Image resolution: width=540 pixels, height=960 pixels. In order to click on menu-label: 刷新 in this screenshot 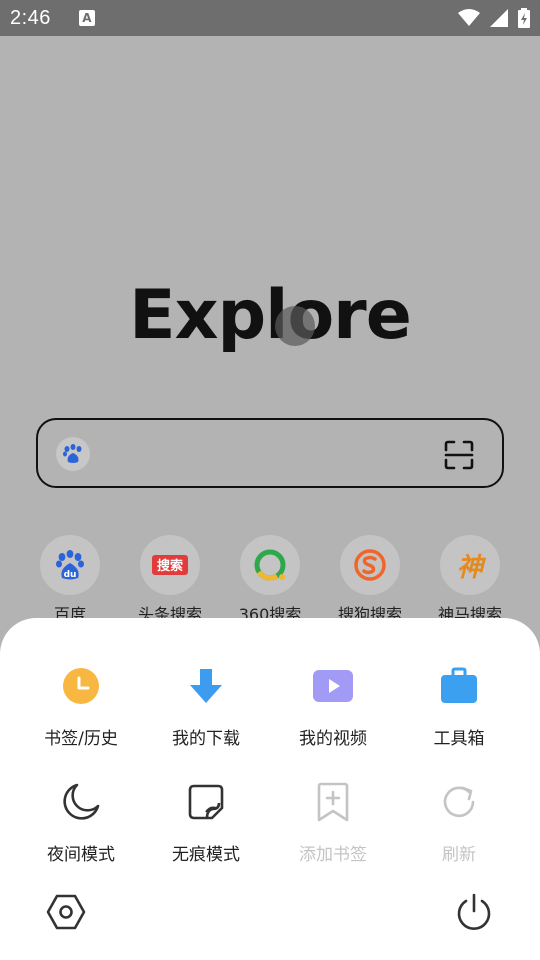, I will do `click(459, 855)`.